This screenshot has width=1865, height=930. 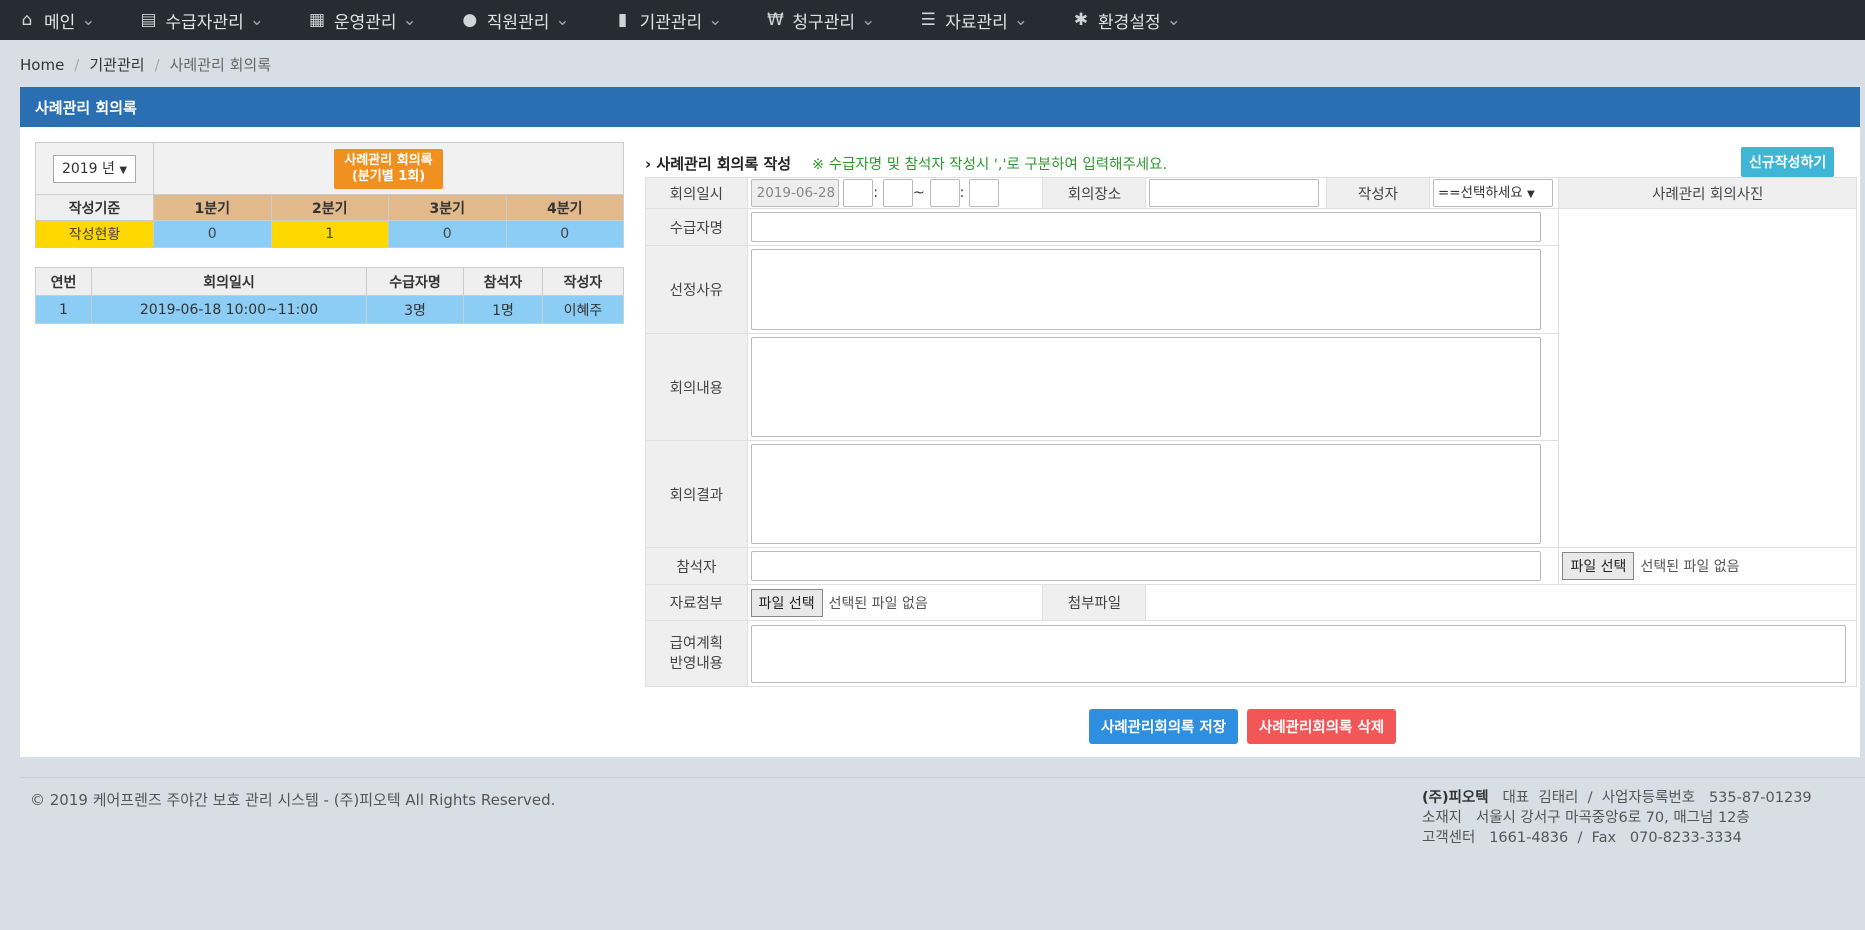 What do you see at coordinates (317, 20) in the screenshot?
I see `calendar-icon: ▦` at bounding box center [317, 20].